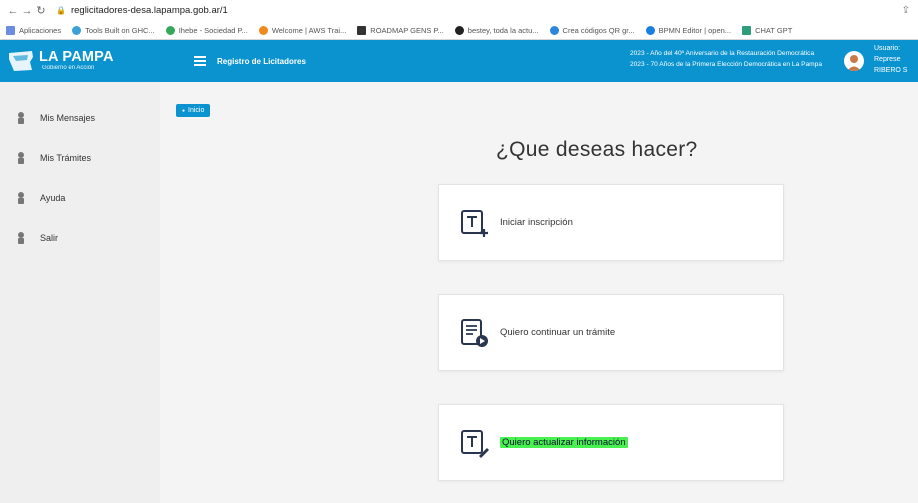  Describe the element at coordinates (474, 332) in the screenshot. I see `file-continue-icon` at that location.